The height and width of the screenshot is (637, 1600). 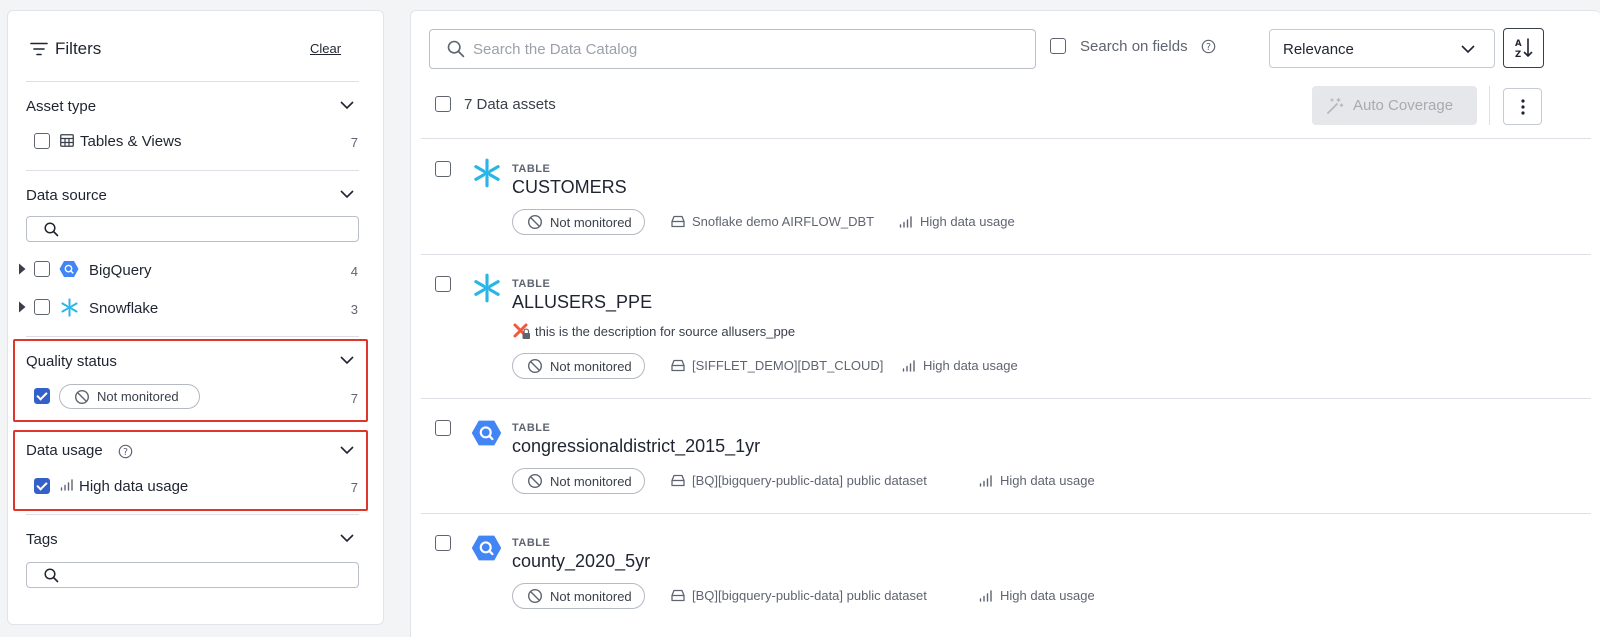 What do you see at coordinates (39, 49) in the screenshot?
I see `filter-icon` at bounding box center [39, 49].